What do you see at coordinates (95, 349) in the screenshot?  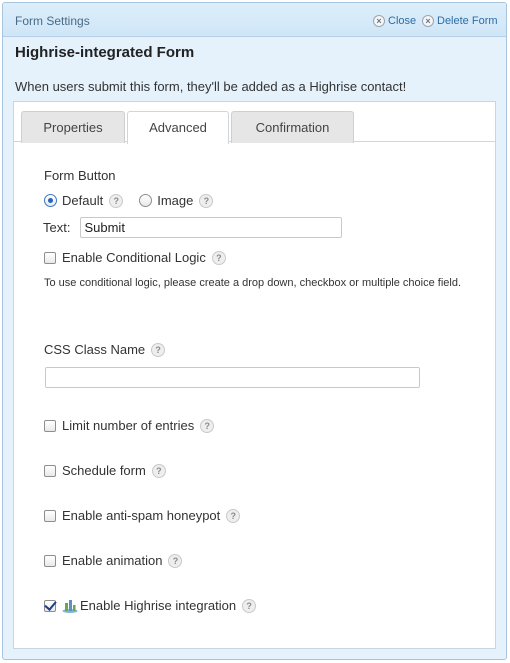 I see `css-class-label: CSS Class Name` at bounding box center [95, 349].